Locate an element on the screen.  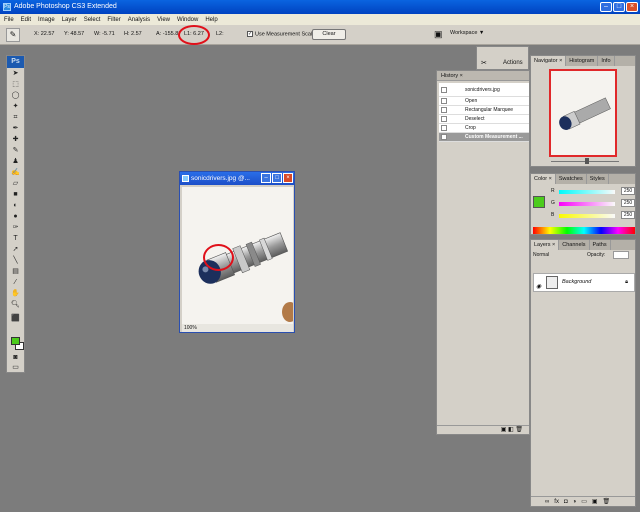
menu-file: File is located at coordinates (9, 20).